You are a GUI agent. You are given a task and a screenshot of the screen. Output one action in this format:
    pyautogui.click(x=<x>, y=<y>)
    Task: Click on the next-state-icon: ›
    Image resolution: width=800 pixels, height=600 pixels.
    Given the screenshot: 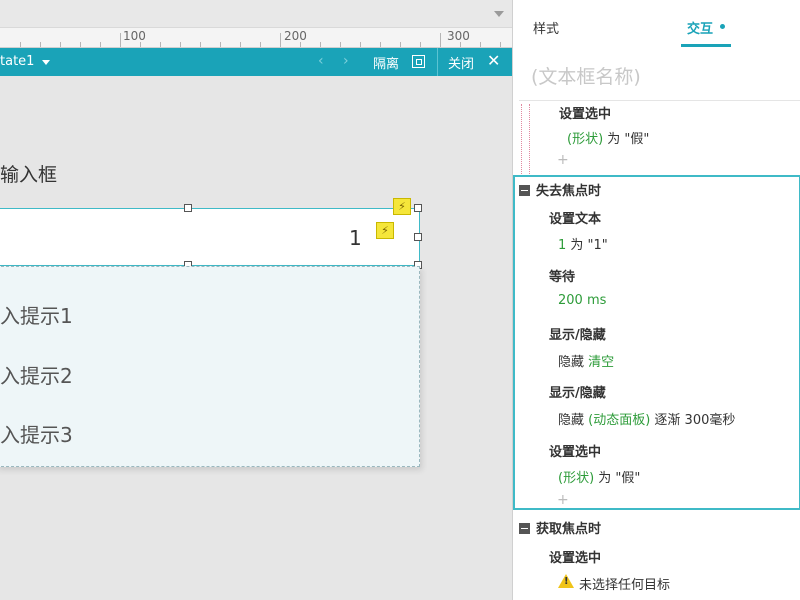 What is the action you would take?
    pyautogui.click(x=346, y=61)
    